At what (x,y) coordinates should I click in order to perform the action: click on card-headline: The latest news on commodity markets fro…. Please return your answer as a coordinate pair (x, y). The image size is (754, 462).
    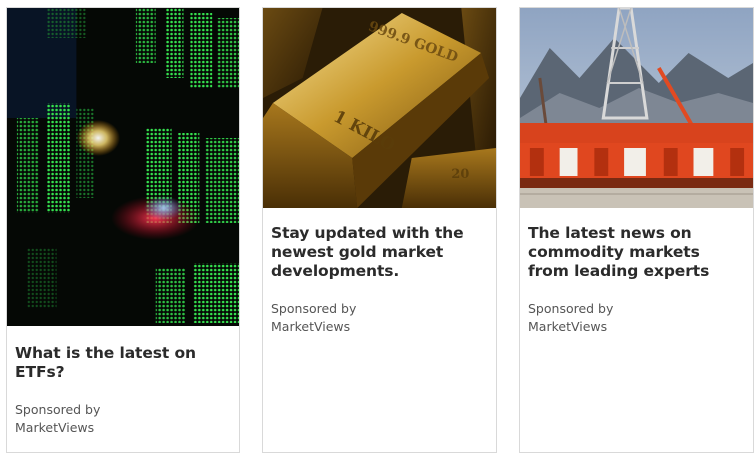
    Looking at the image, I should click on (636, 252).